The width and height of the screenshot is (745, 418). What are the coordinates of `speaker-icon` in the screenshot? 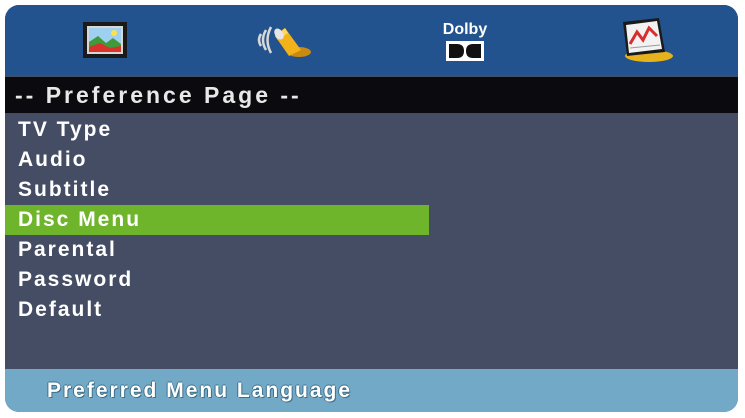 It's located at (284, 41).